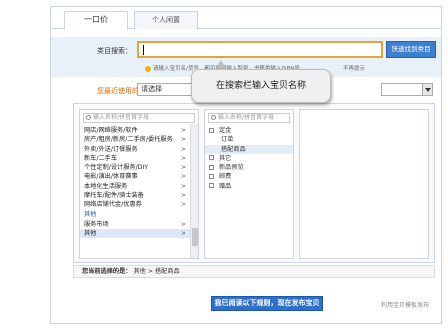 This screenshot has width=448, height=333. Describe the element at coordinates (101, 158) in the screenshot. I see `category-item-label: 新车/二手车` at that location.